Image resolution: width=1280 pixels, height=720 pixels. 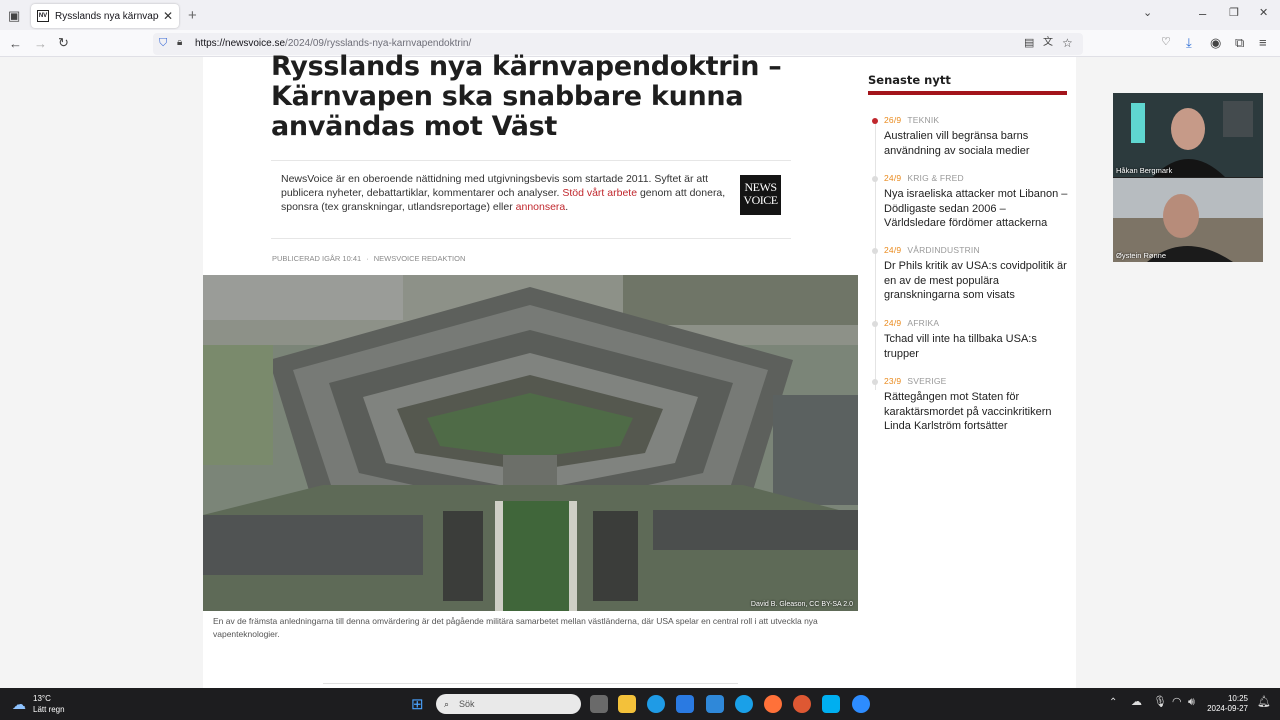 What do you see at coordinates (63, 42) in the screenshot?
I see `reload-icon: ↻` at bounding box center [63, 42].